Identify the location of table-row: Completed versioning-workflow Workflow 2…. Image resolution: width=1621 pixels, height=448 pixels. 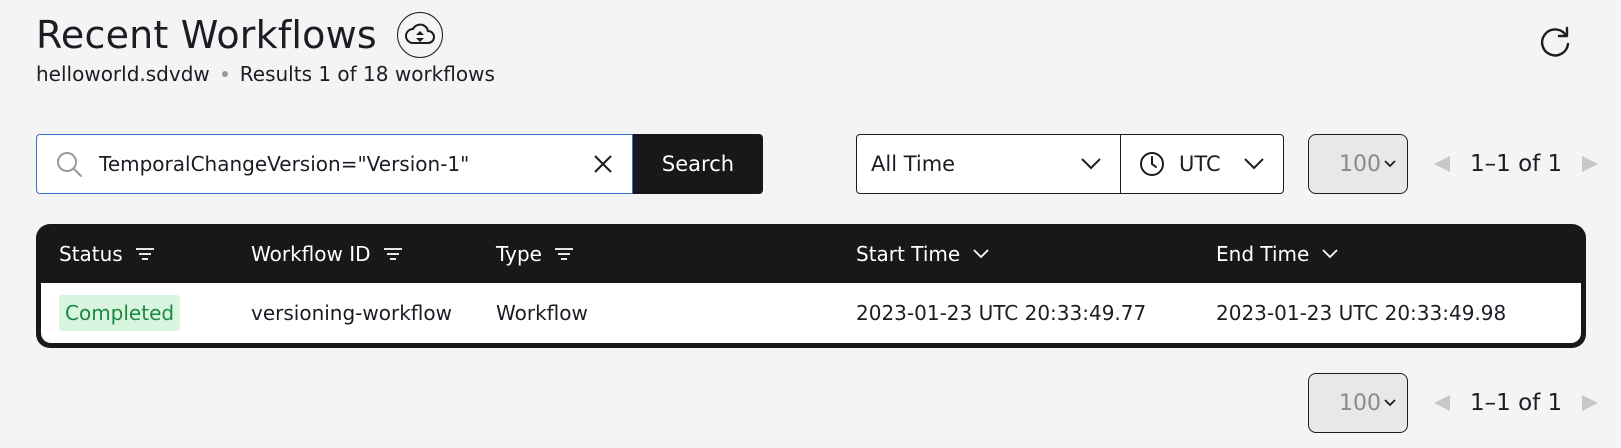
(811, 313).